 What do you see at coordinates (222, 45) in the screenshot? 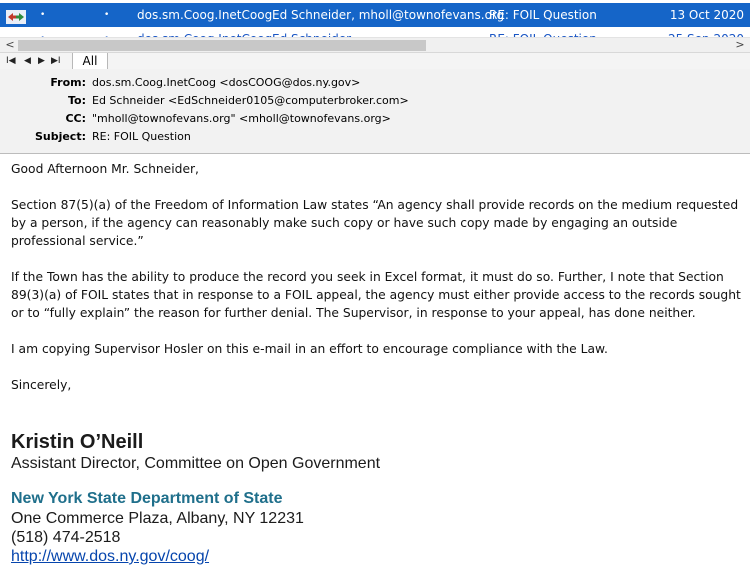
I see `scroll-thumb` at bounding box center [222, 45].